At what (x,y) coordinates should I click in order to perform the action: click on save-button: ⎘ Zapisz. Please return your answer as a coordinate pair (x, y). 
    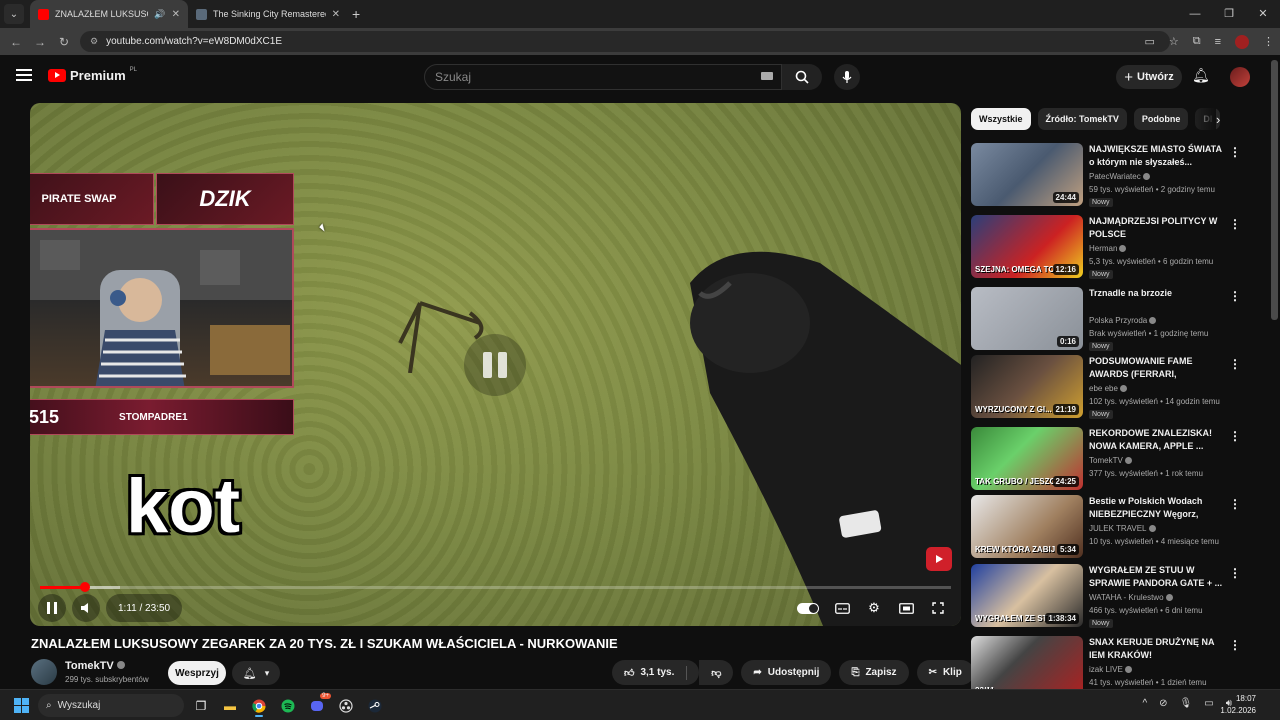
    Looking at the image, I should click on (874, 672).